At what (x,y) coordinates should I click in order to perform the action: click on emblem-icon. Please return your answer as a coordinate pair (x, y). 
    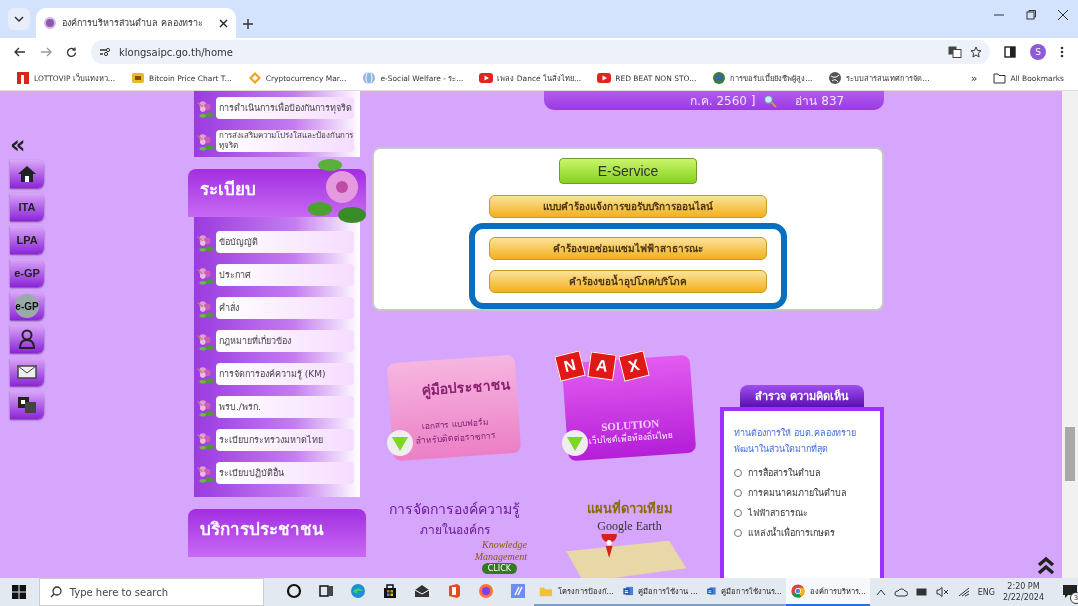
    Looking at the image, I should click on (719, 78).